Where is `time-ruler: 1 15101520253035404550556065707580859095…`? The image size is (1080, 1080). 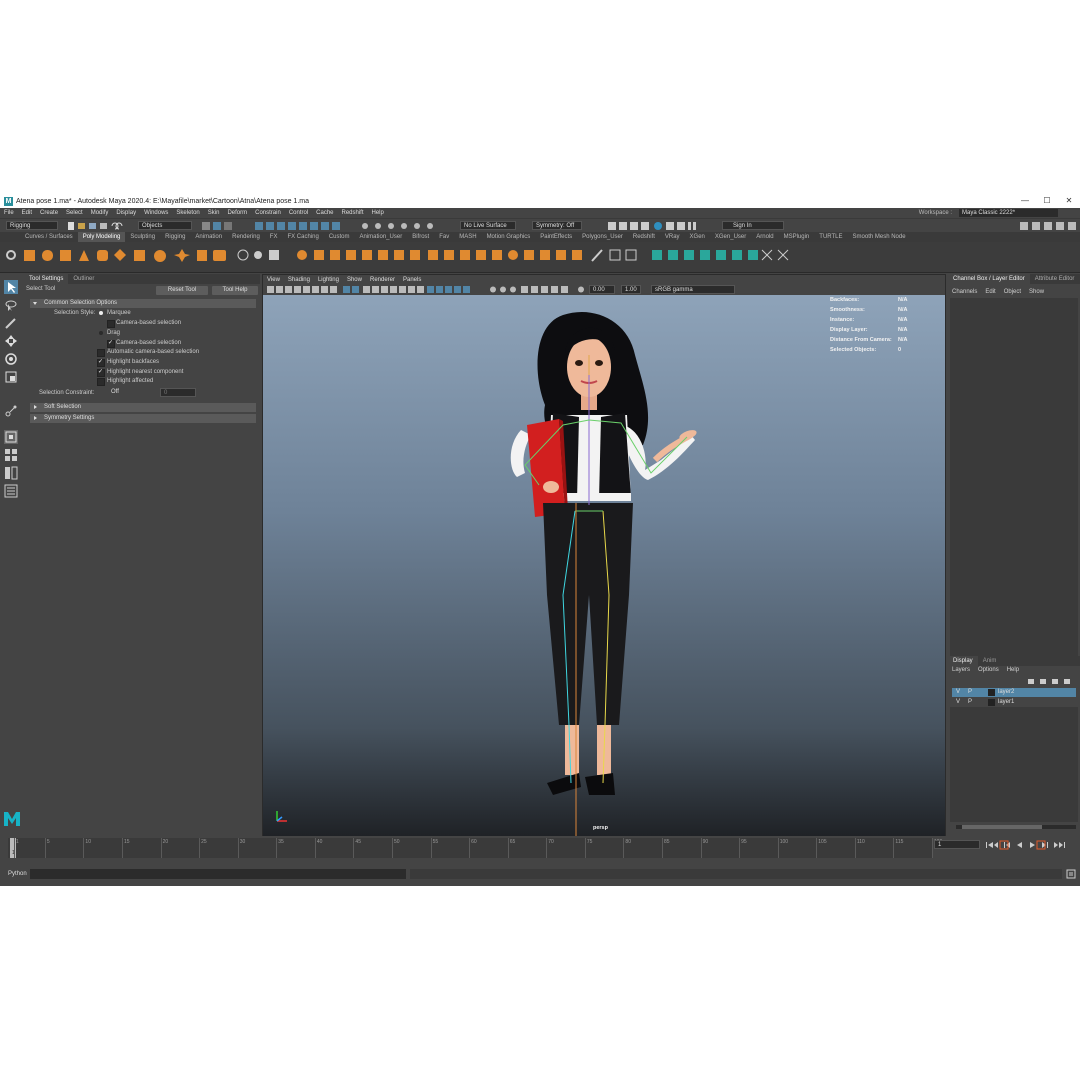
time-ruler: 1 15101520253035404550556065707580859095… is located at coordinates (475, 848).